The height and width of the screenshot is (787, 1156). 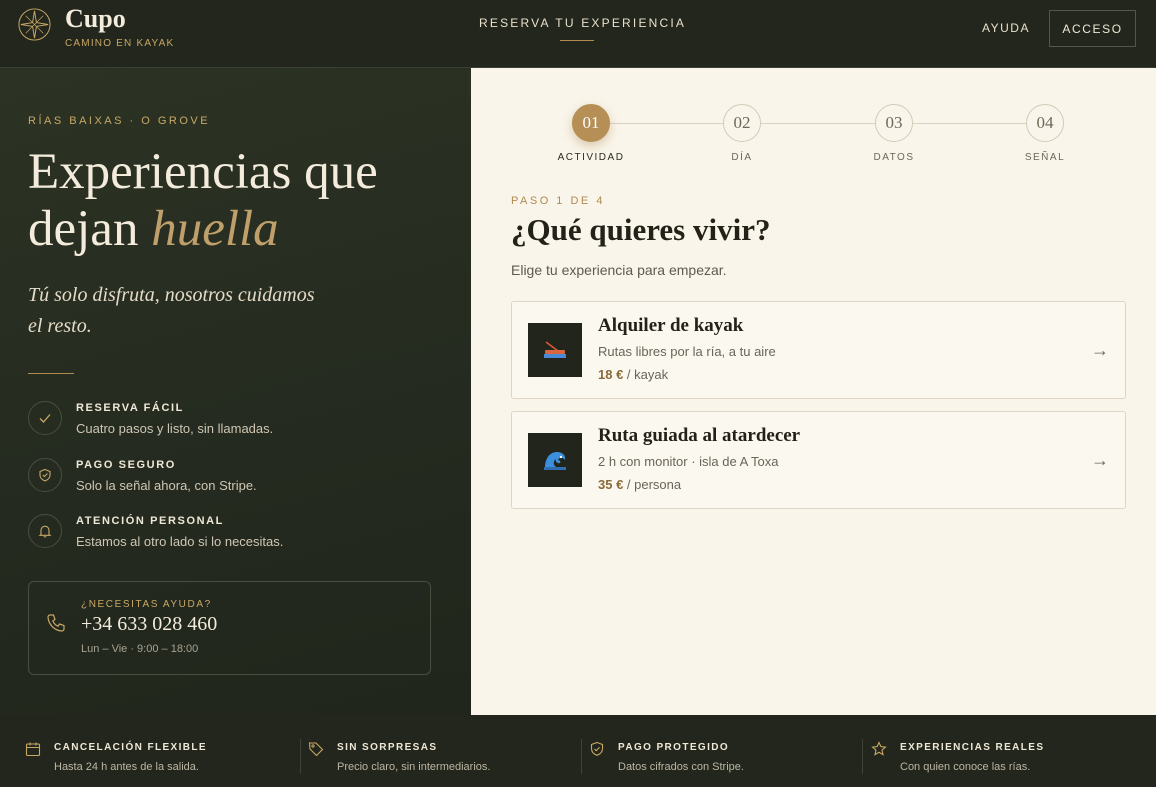 What do you see at coordinates (681, 767) in the screenshot?
I see `benefit-desc: Datos cifrados con Stripe.` at bounding box center [681, 767].